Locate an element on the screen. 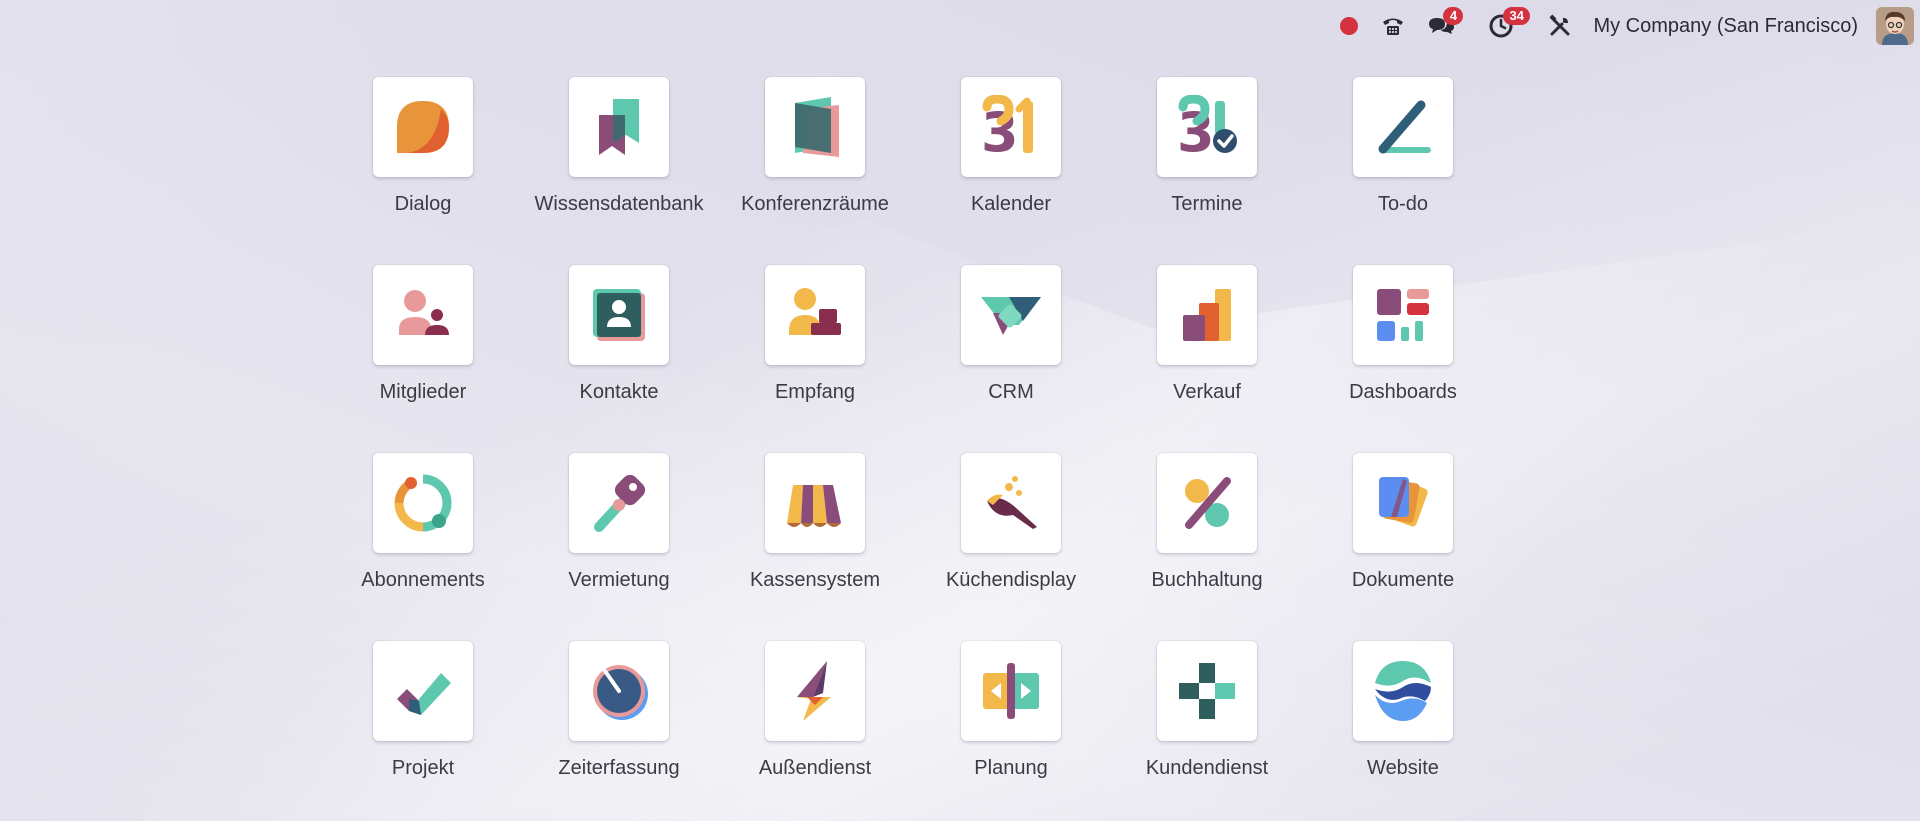  room-icon is located at coordinates (817, 127).